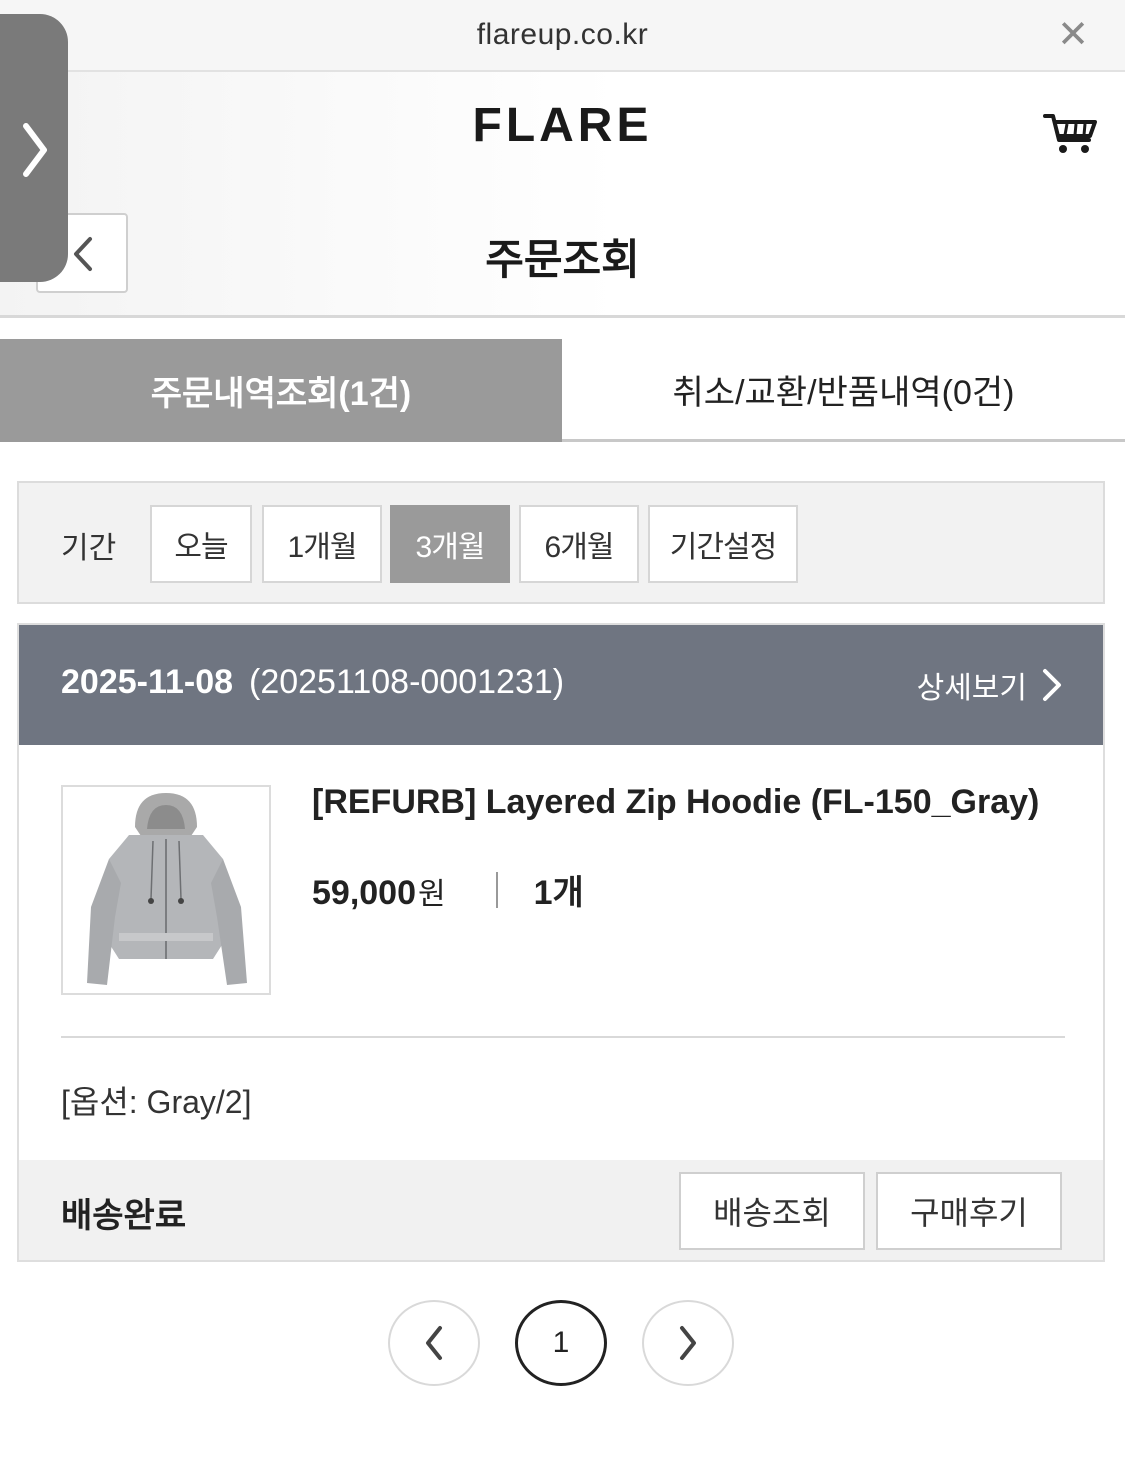 Image resolution: width=1125 pixels, height=1469 pixels. What do you see at coordinates (969, 1211) in the screenshot?
I see `write-review-button: 구매후기` at bounding box center [969, 1211].